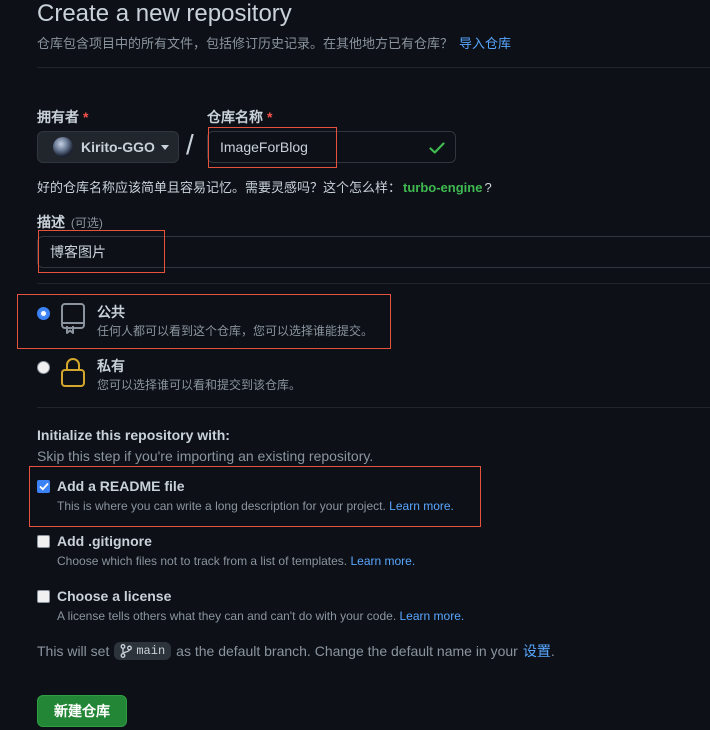 Image resolution: width=710 pixels, height=730 pixels. I want to click on license-checkbox, so click(43, 596).